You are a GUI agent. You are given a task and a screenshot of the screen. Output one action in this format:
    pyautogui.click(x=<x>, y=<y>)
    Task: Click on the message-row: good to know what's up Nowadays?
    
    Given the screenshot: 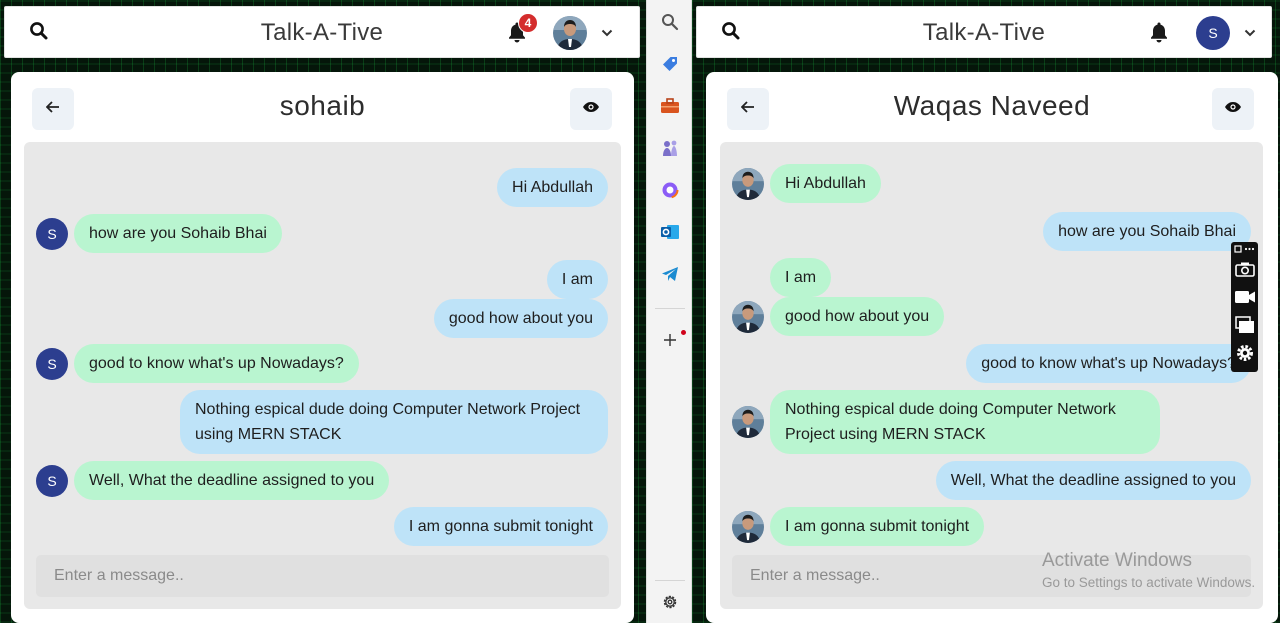 What is the action you would take?
    pyautogui.click(x=1108, y=363)
    